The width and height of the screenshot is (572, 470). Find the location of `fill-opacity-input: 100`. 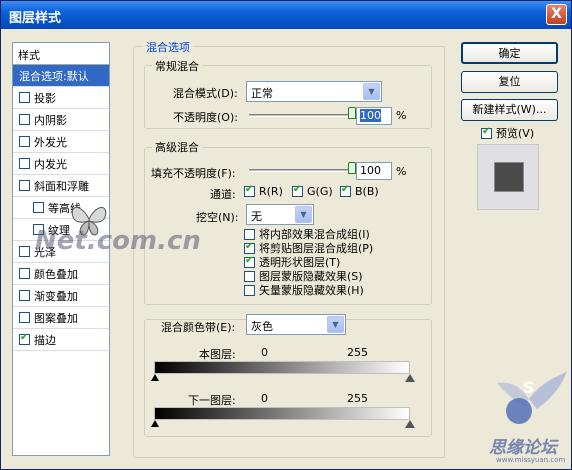

fill-opacity-input: 100 is located at coordinates (374, 171).